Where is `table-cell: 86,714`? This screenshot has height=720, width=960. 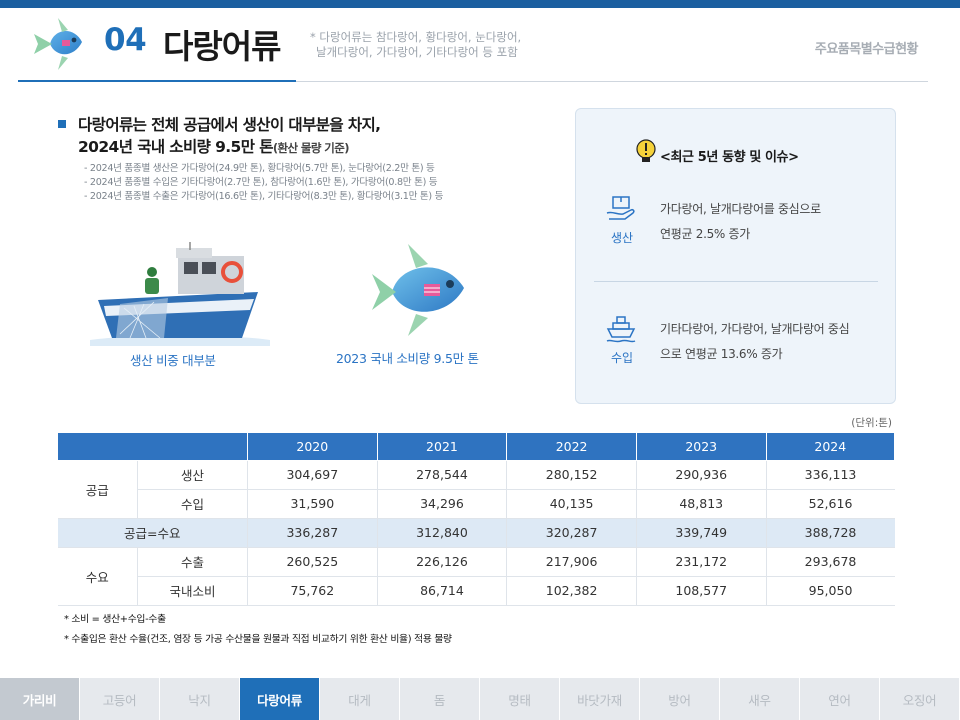
table-cell: 86,714 is located at coordinates (442, 591).